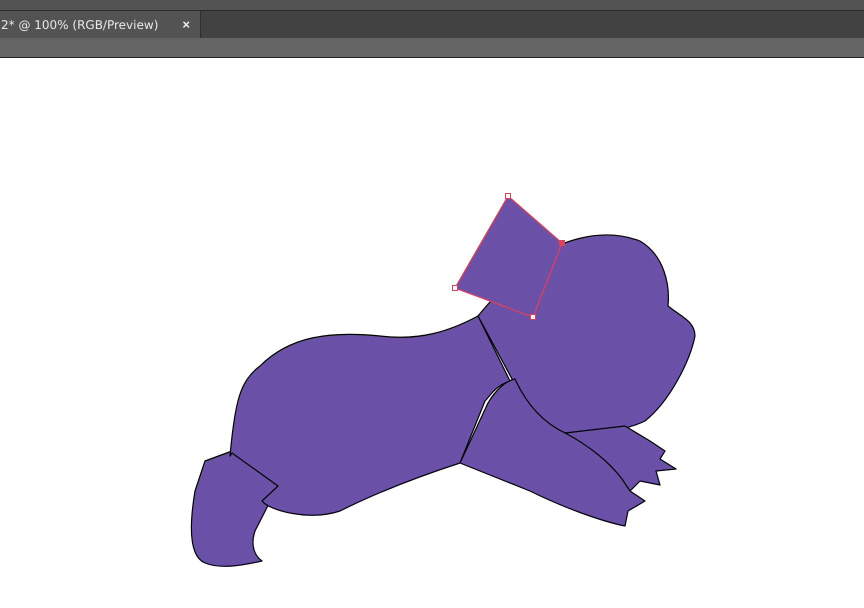  Describe the element at coordinates (79, 25) in the screenshot. I see `tab-title: 2* @ 100% (RGB/Preview)` at that location.